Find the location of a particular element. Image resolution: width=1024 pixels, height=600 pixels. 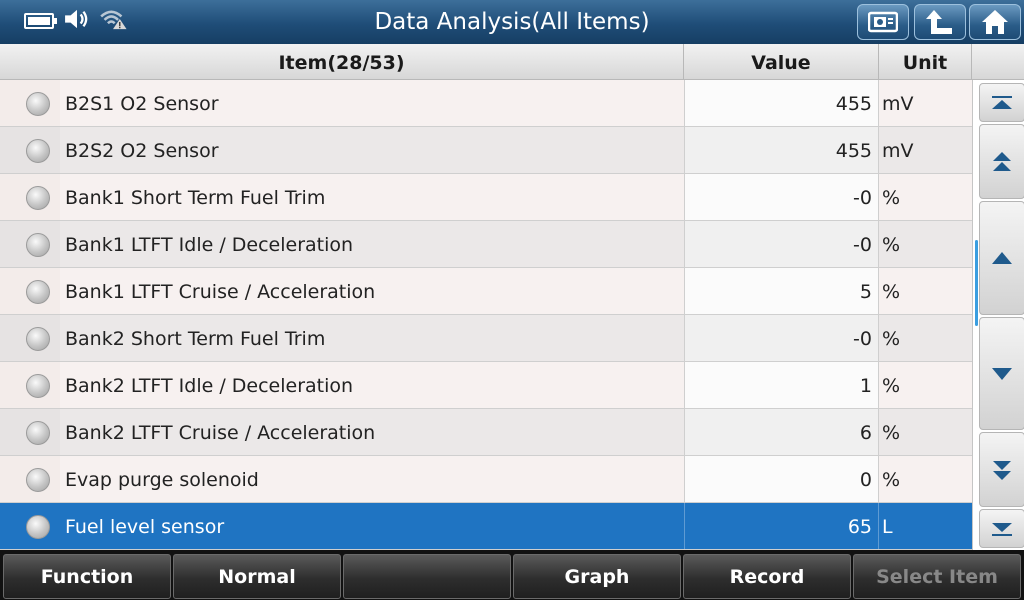

row-unit: L is located at coordinates (887, 527).